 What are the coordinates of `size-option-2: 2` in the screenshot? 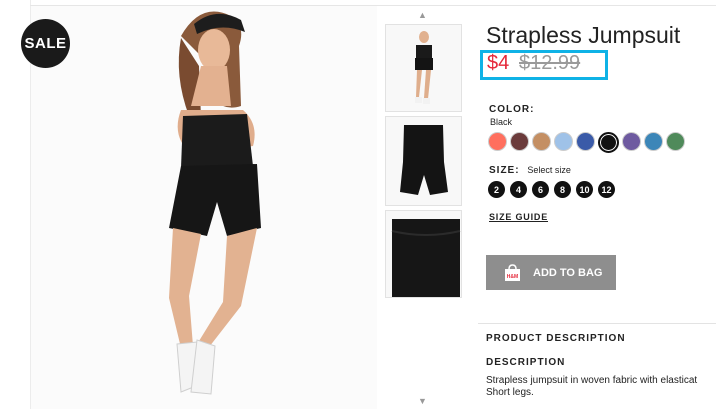 It's located at (496, 189).